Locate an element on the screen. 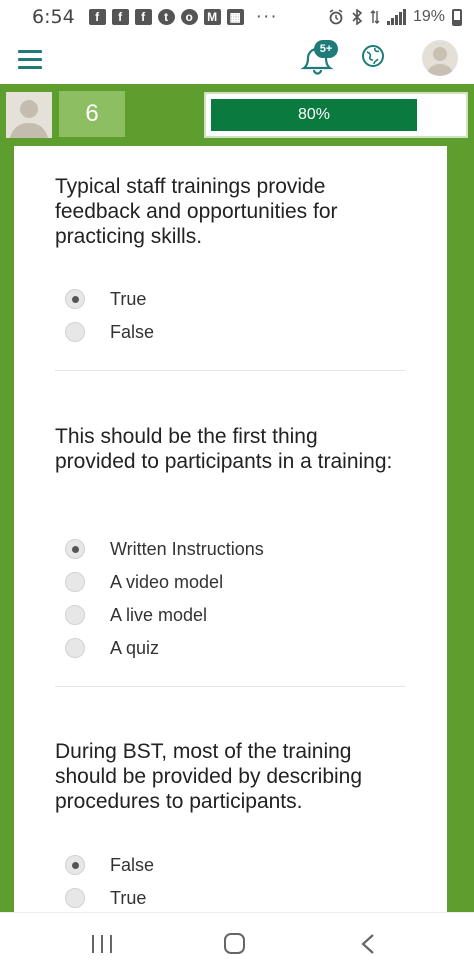 The image size is (474, 974). progress-bar: 80% is located at coordinates (336, 115).